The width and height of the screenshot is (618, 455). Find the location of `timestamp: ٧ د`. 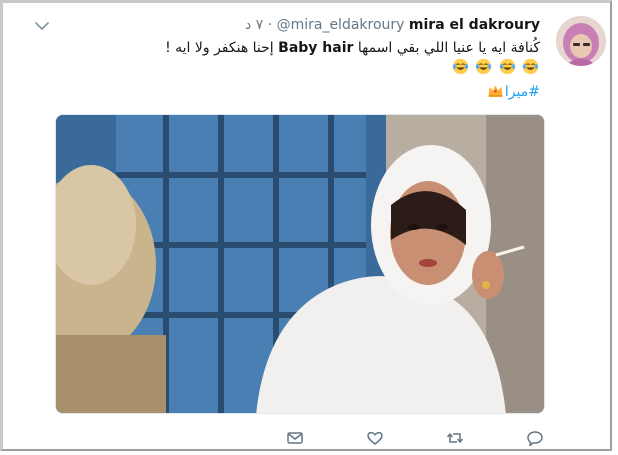

timestamp: ٧ د is located at coordinates (254, 25).